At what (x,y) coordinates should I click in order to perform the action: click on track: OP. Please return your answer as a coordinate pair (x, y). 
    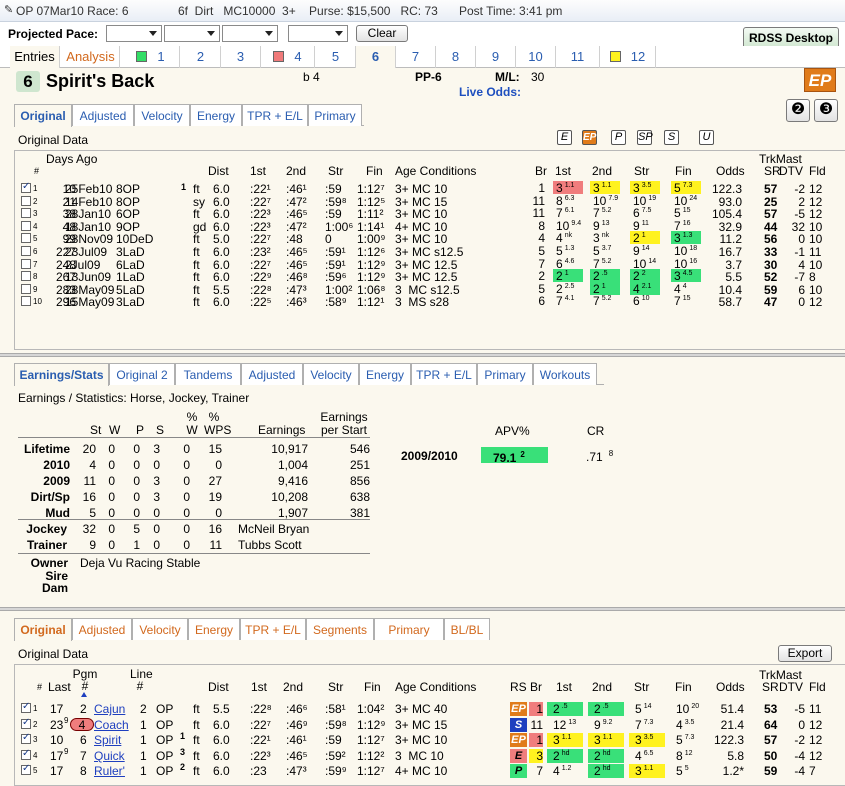
    Looking at the image, I should click on (165, 709).